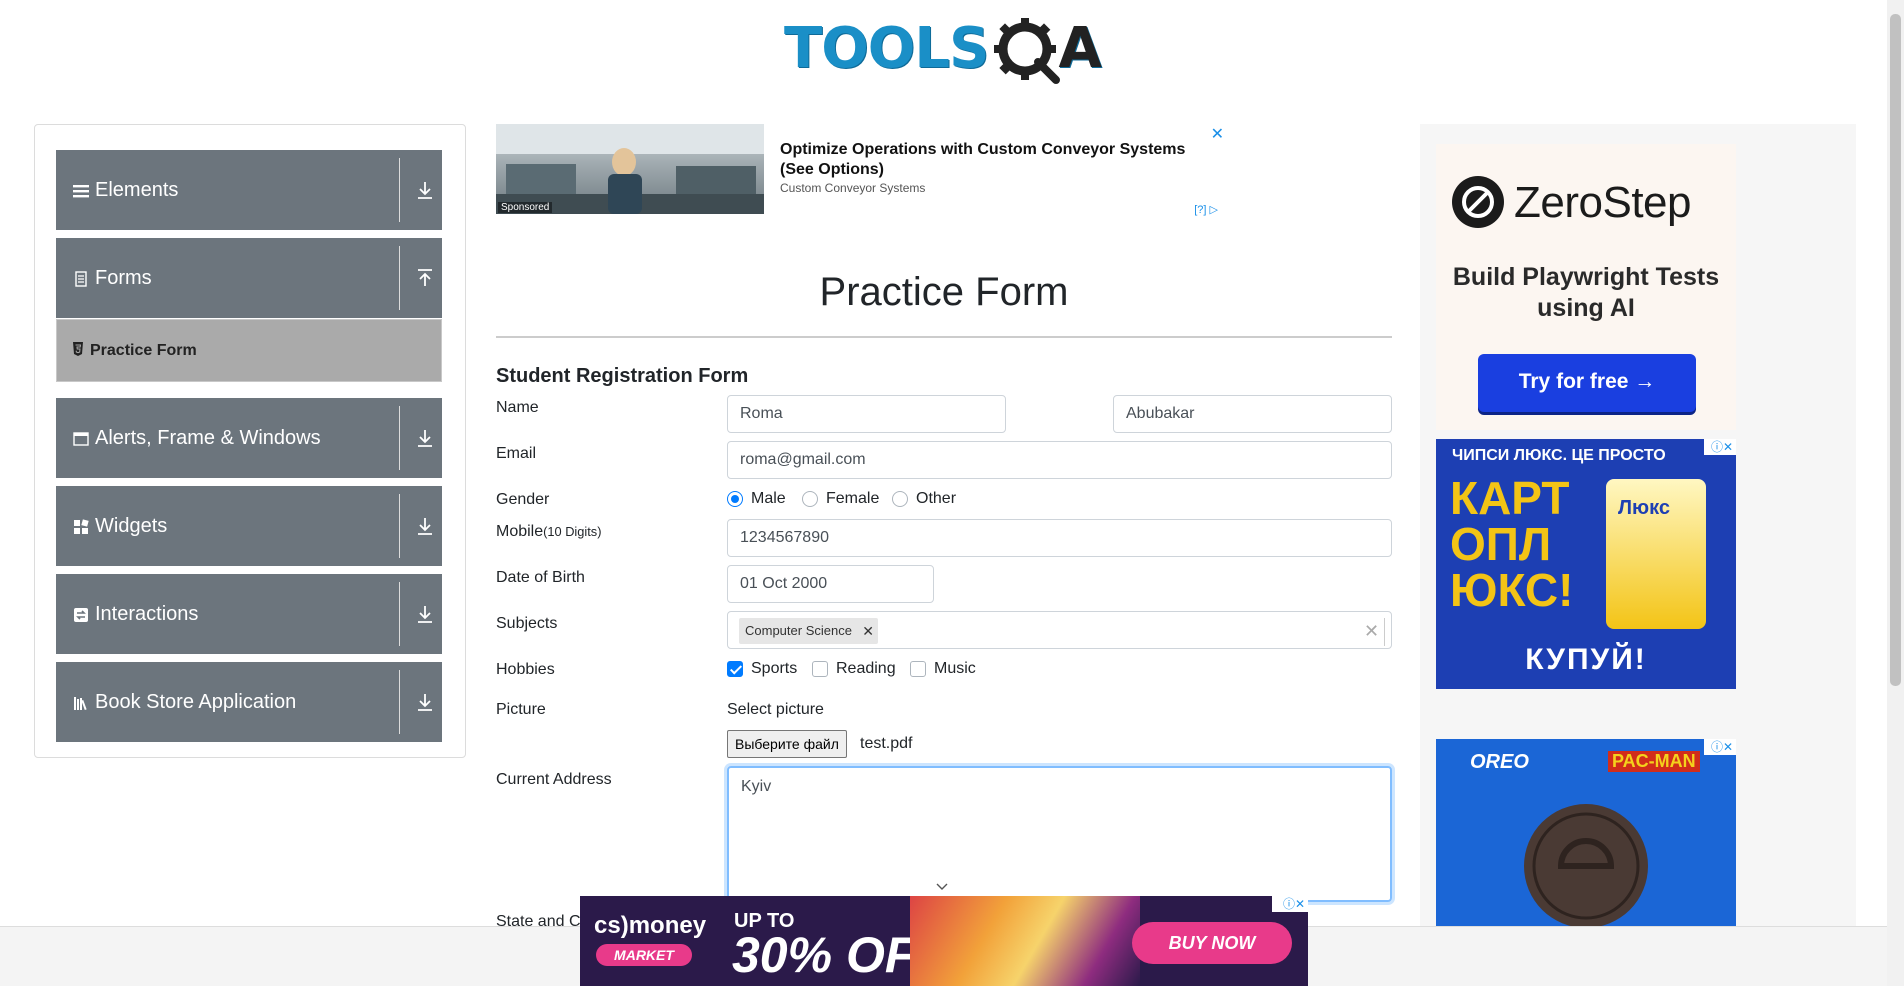  I want to click on date-of-birth-input: 01 Oct 2000, so click(830, 584).